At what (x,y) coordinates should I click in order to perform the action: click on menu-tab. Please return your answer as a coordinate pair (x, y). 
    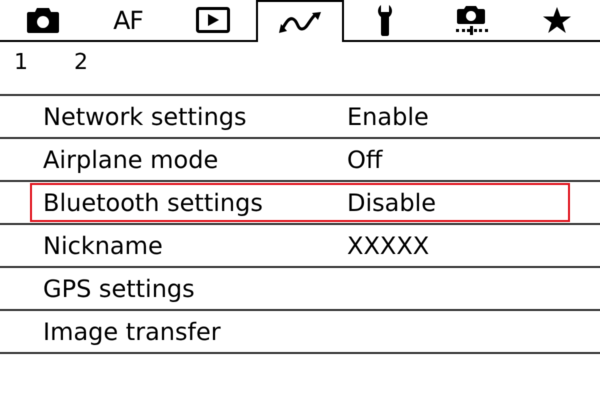
    Looking at the image, I should click on (300, 21).